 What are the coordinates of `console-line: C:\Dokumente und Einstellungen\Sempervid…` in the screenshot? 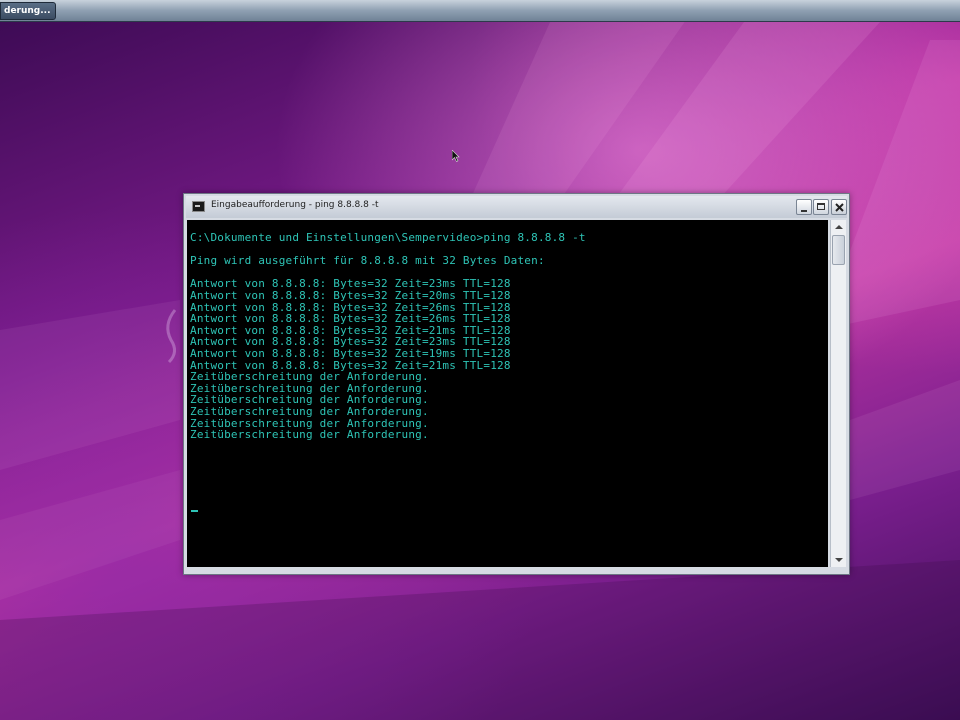 It's located at (388, 237).